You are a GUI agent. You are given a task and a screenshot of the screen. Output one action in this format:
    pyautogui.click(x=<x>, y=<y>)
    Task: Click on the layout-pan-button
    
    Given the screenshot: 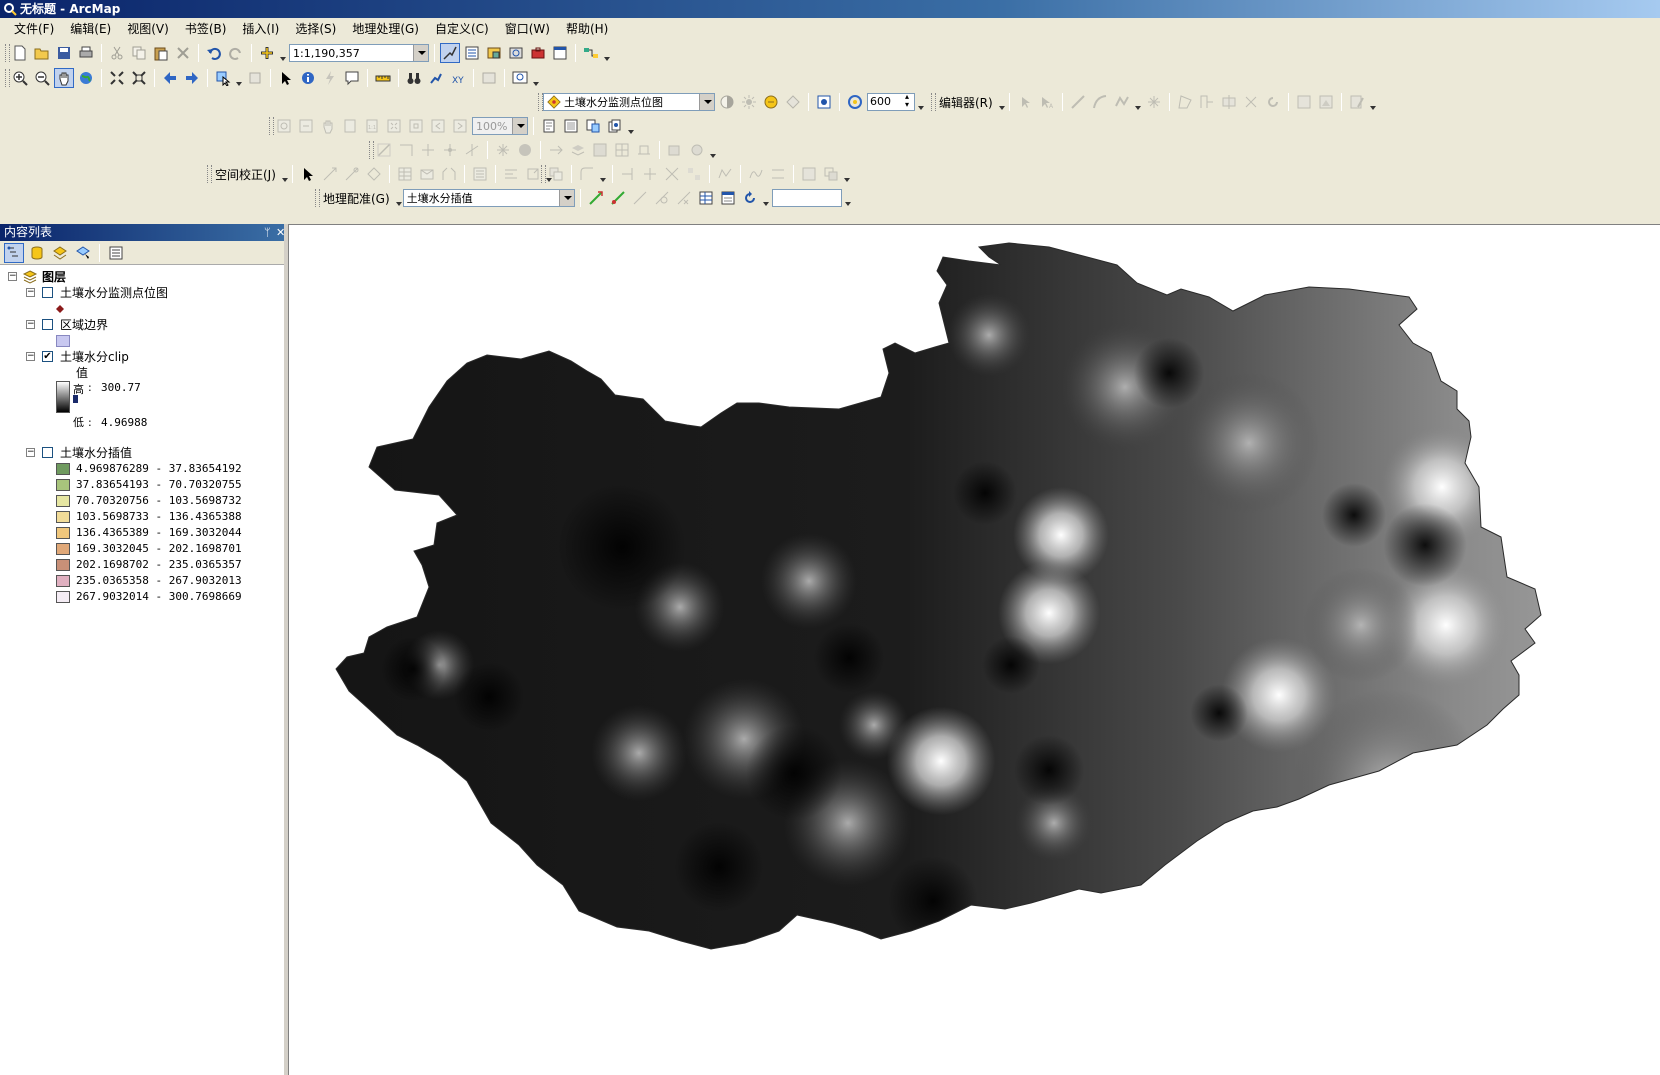 What is the action you would take?
    pyautogui.click(x=328, y=126)
    